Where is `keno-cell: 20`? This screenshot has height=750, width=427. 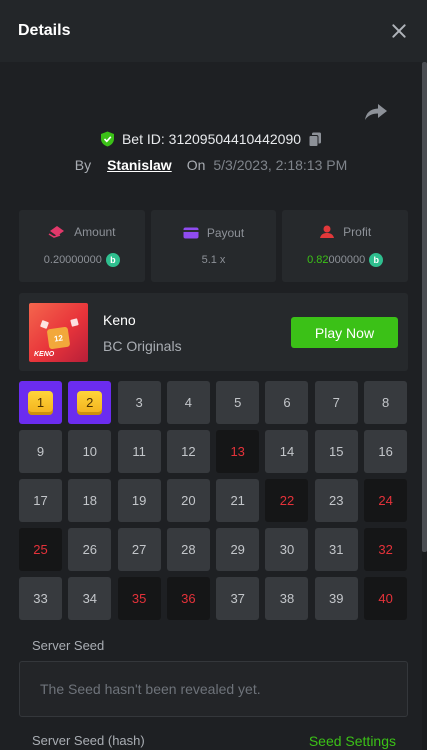
keno-cell: 20 is located at coordinates (188, 500).